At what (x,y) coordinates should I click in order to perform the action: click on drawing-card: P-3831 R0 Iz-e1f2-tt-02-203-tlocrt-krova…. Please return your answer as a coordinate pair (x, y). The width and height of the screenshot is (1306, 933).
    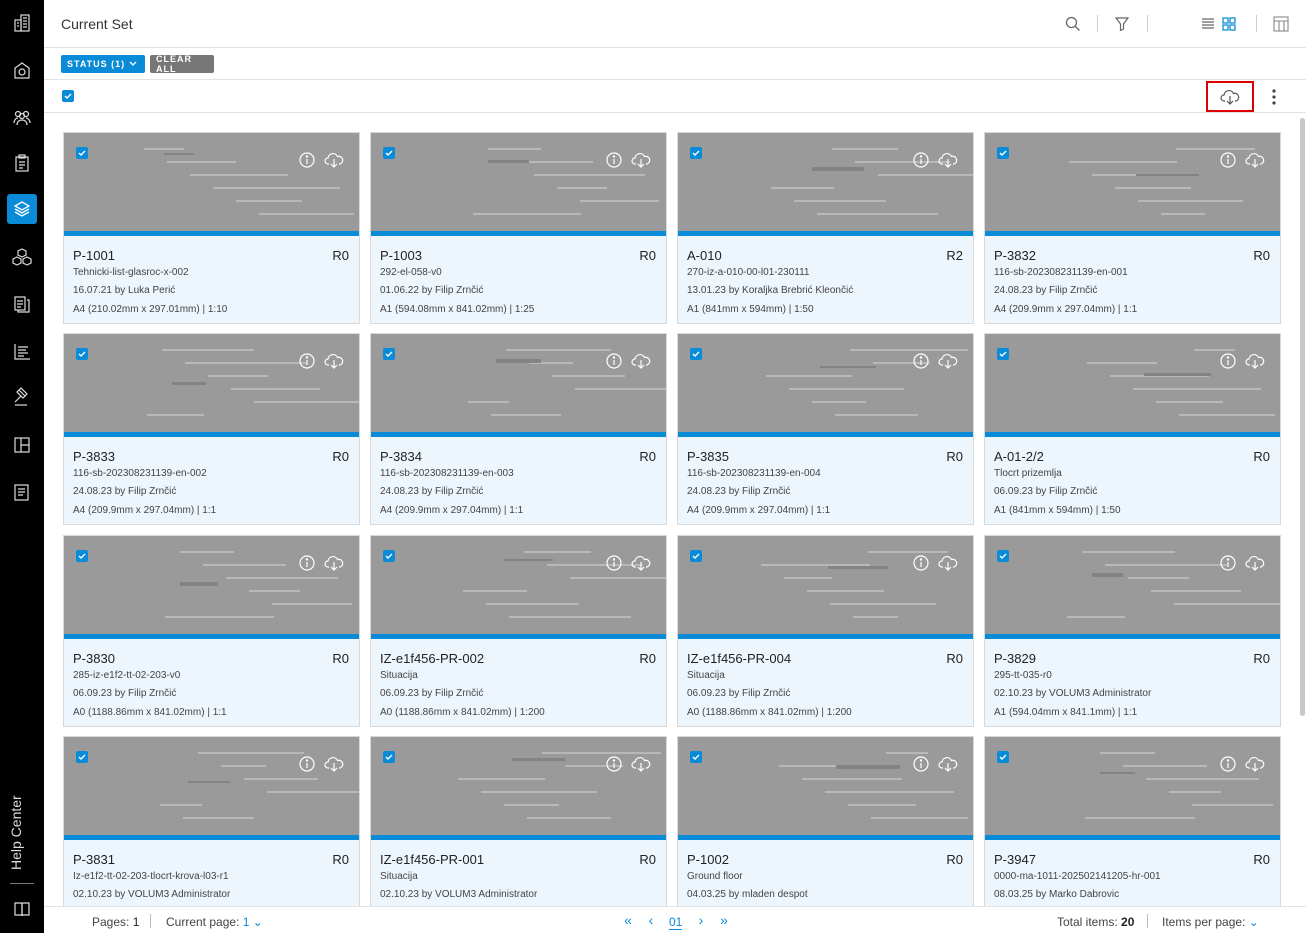
    Looking at the image, I should click on (211, 821).